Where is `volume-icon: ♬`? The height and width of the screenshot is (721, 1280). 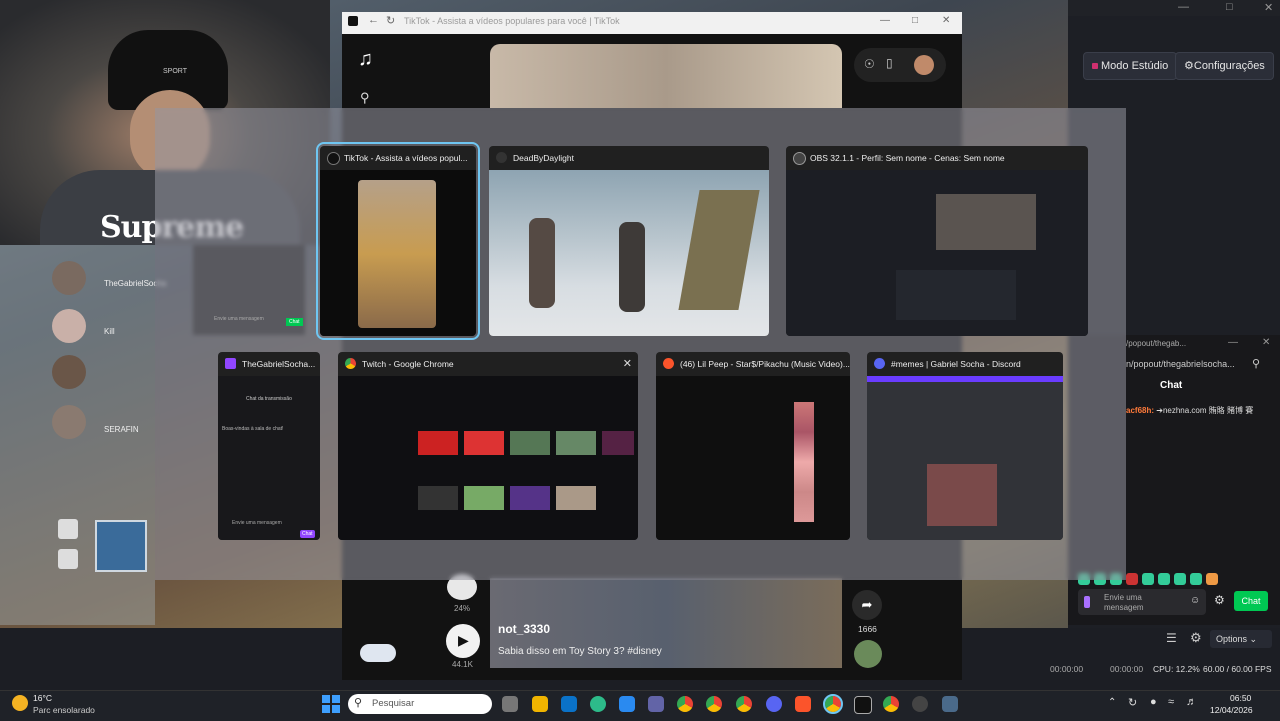
volume-icon: ♬ is located at coordinates (1191, 702).